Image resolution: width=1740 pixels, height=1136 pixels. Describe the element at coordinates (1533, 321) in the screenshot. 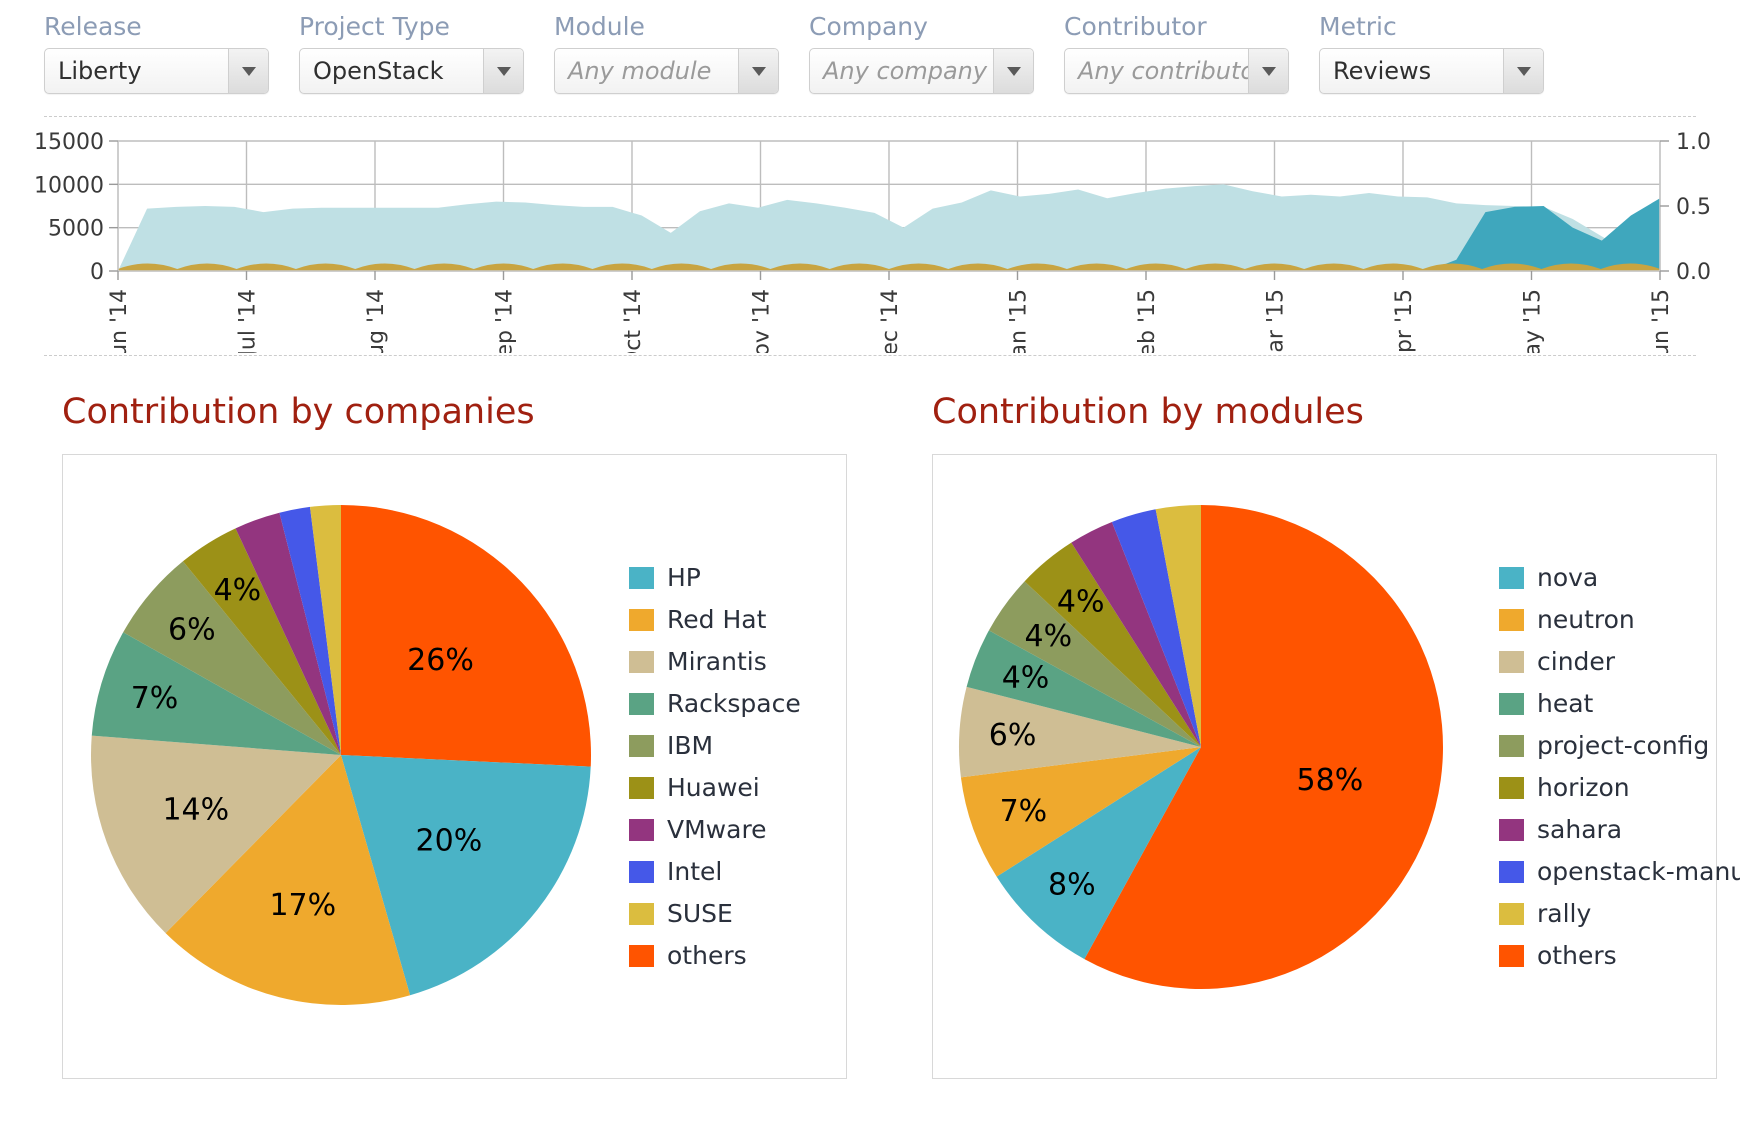

I see `x-tick-label: May '15` at that location.